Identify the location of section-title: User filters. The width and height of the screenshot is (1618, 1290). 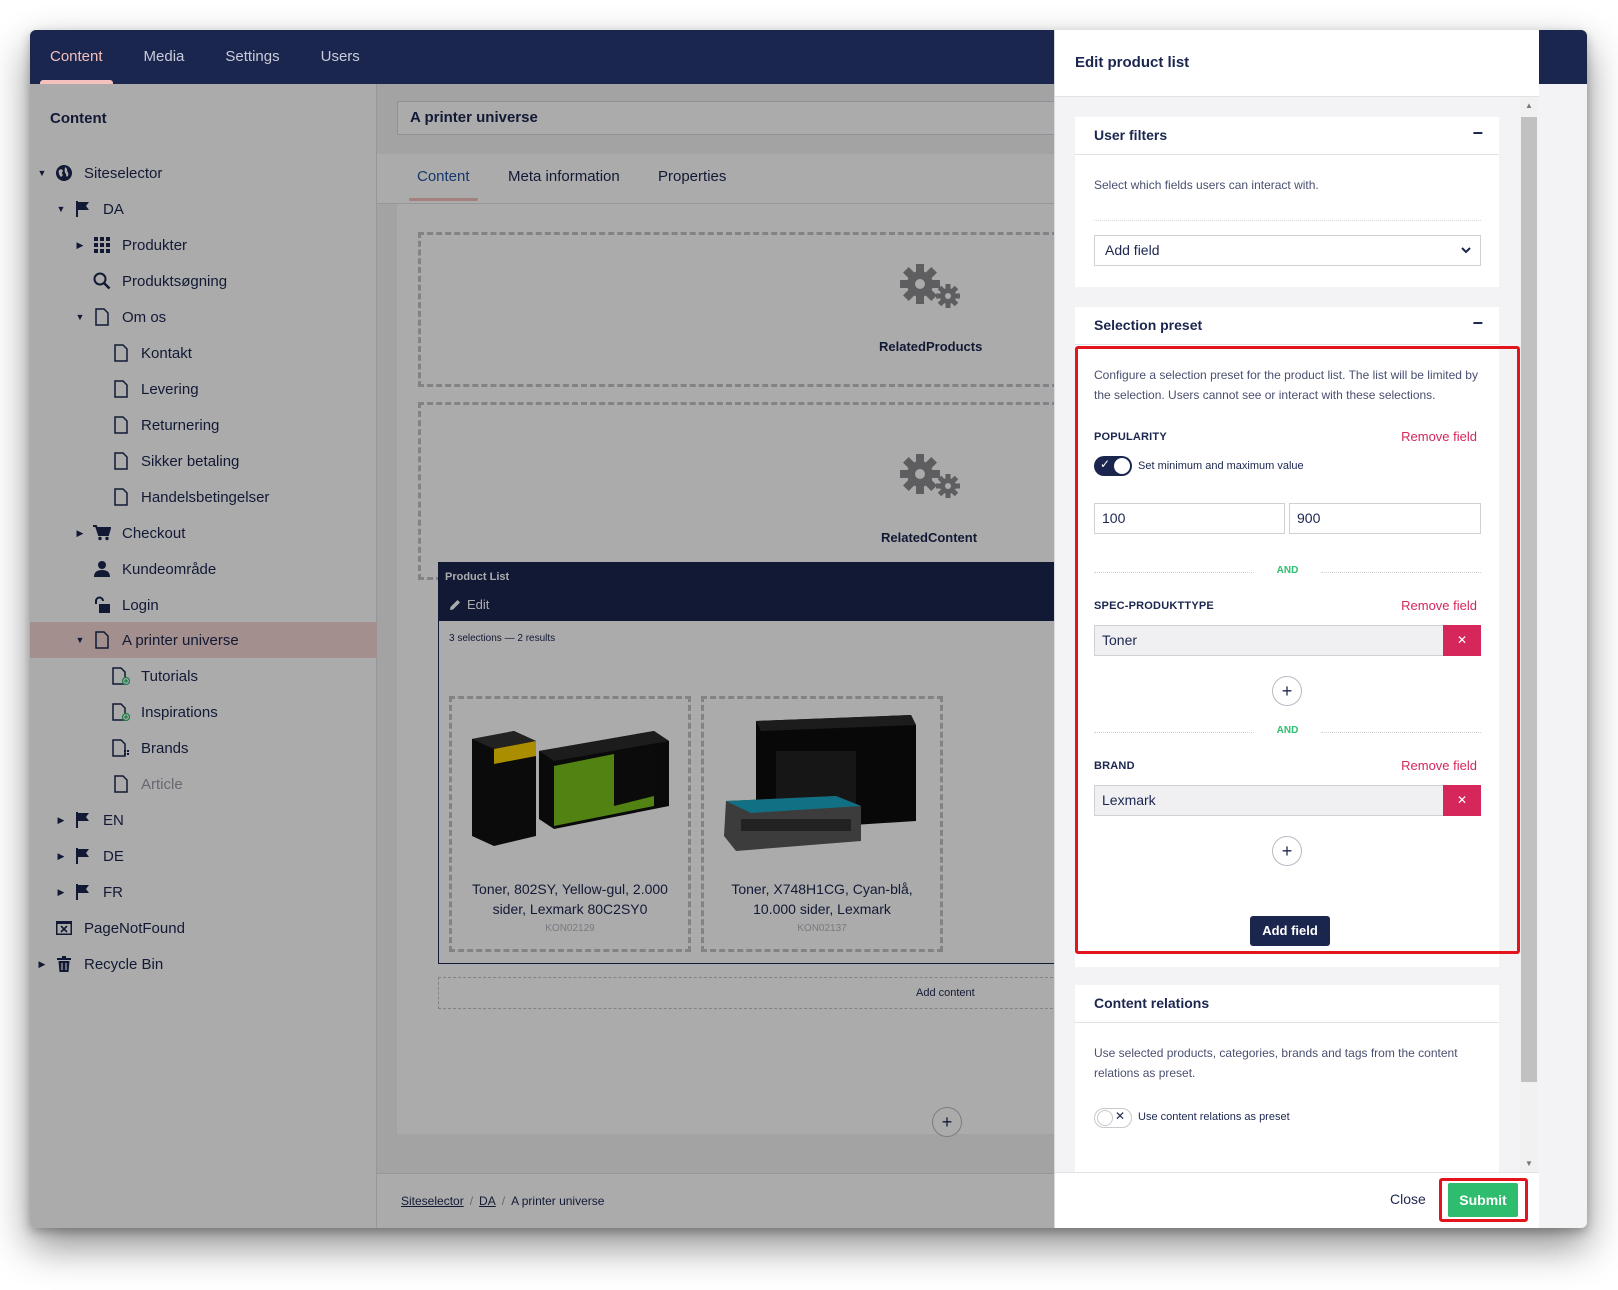
(1131, 135).